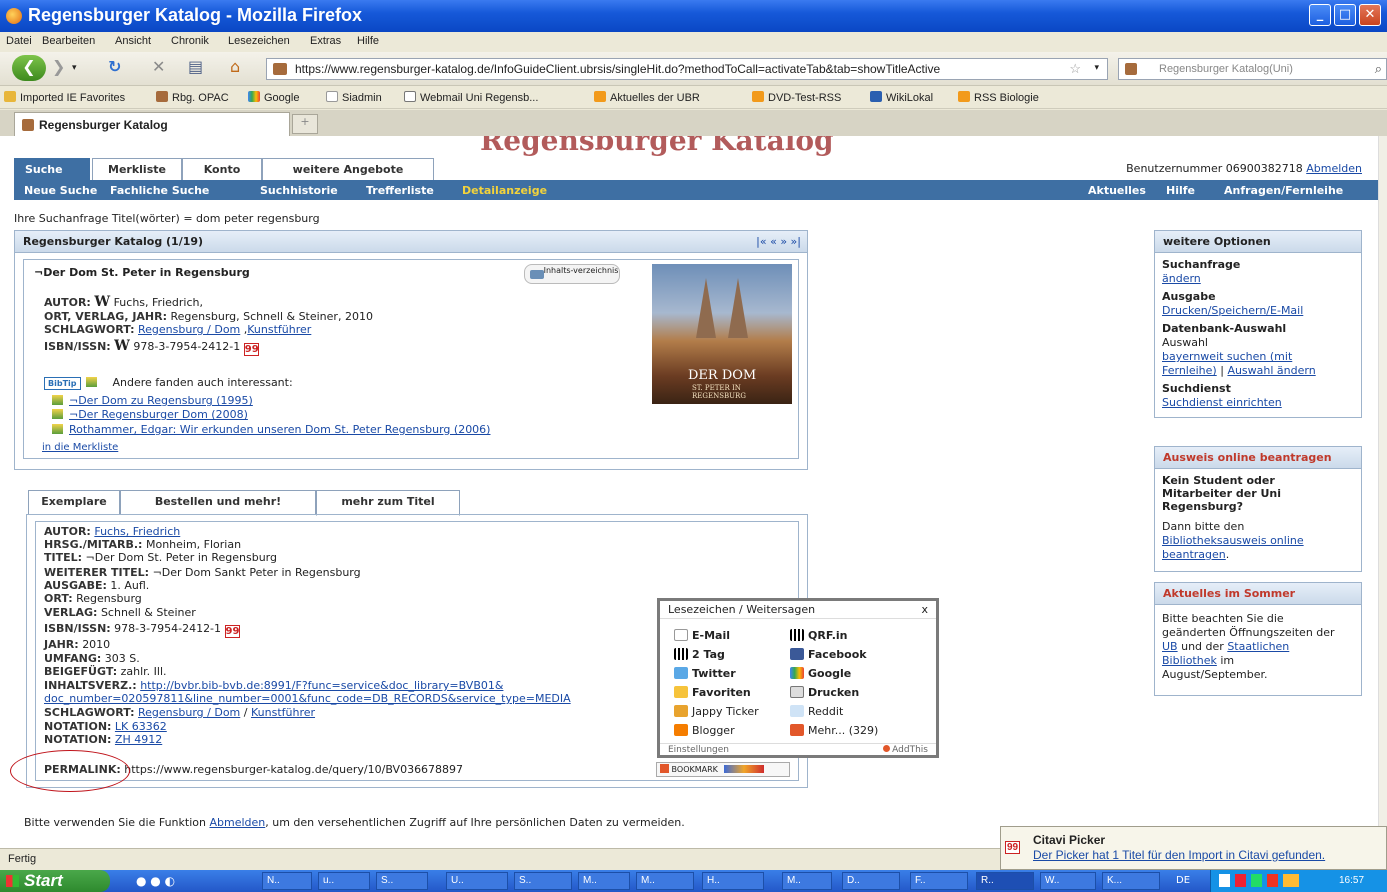 The height and width of the screenshot is (892, 1387). What do you see at coordinates (901, 97) in the screenshot?
I see `bookmark-wikilokal: WikiLokal` at bounding box center [901, 97].